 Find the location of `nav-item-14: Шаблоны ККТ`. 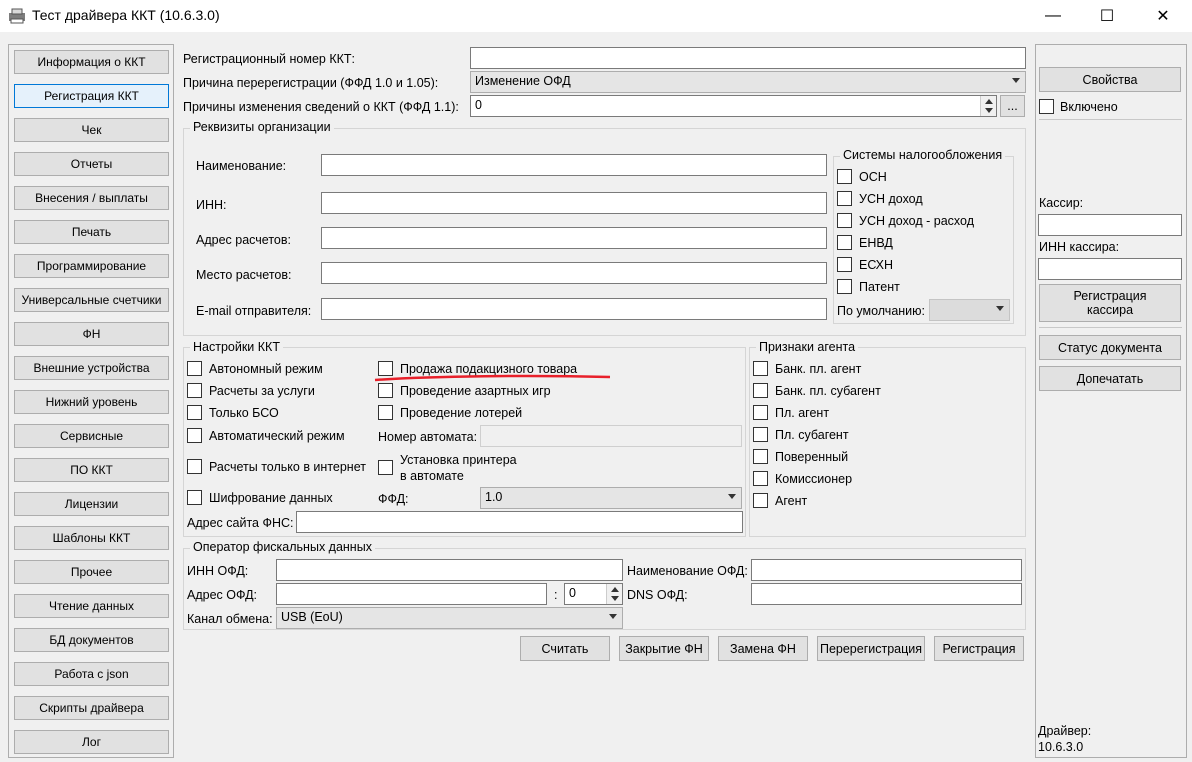

nav-item-14: Шаблоны ККТ is located at coordinates (91, 538).